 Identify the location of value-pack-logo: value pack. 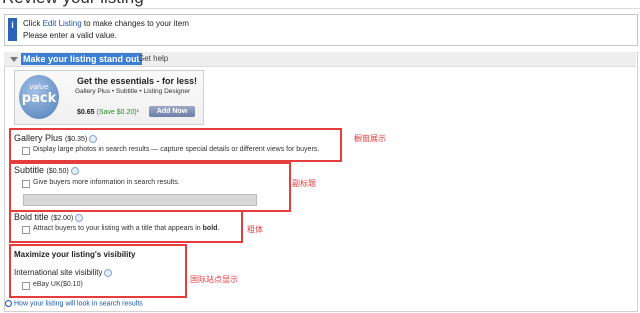
(39, 97).